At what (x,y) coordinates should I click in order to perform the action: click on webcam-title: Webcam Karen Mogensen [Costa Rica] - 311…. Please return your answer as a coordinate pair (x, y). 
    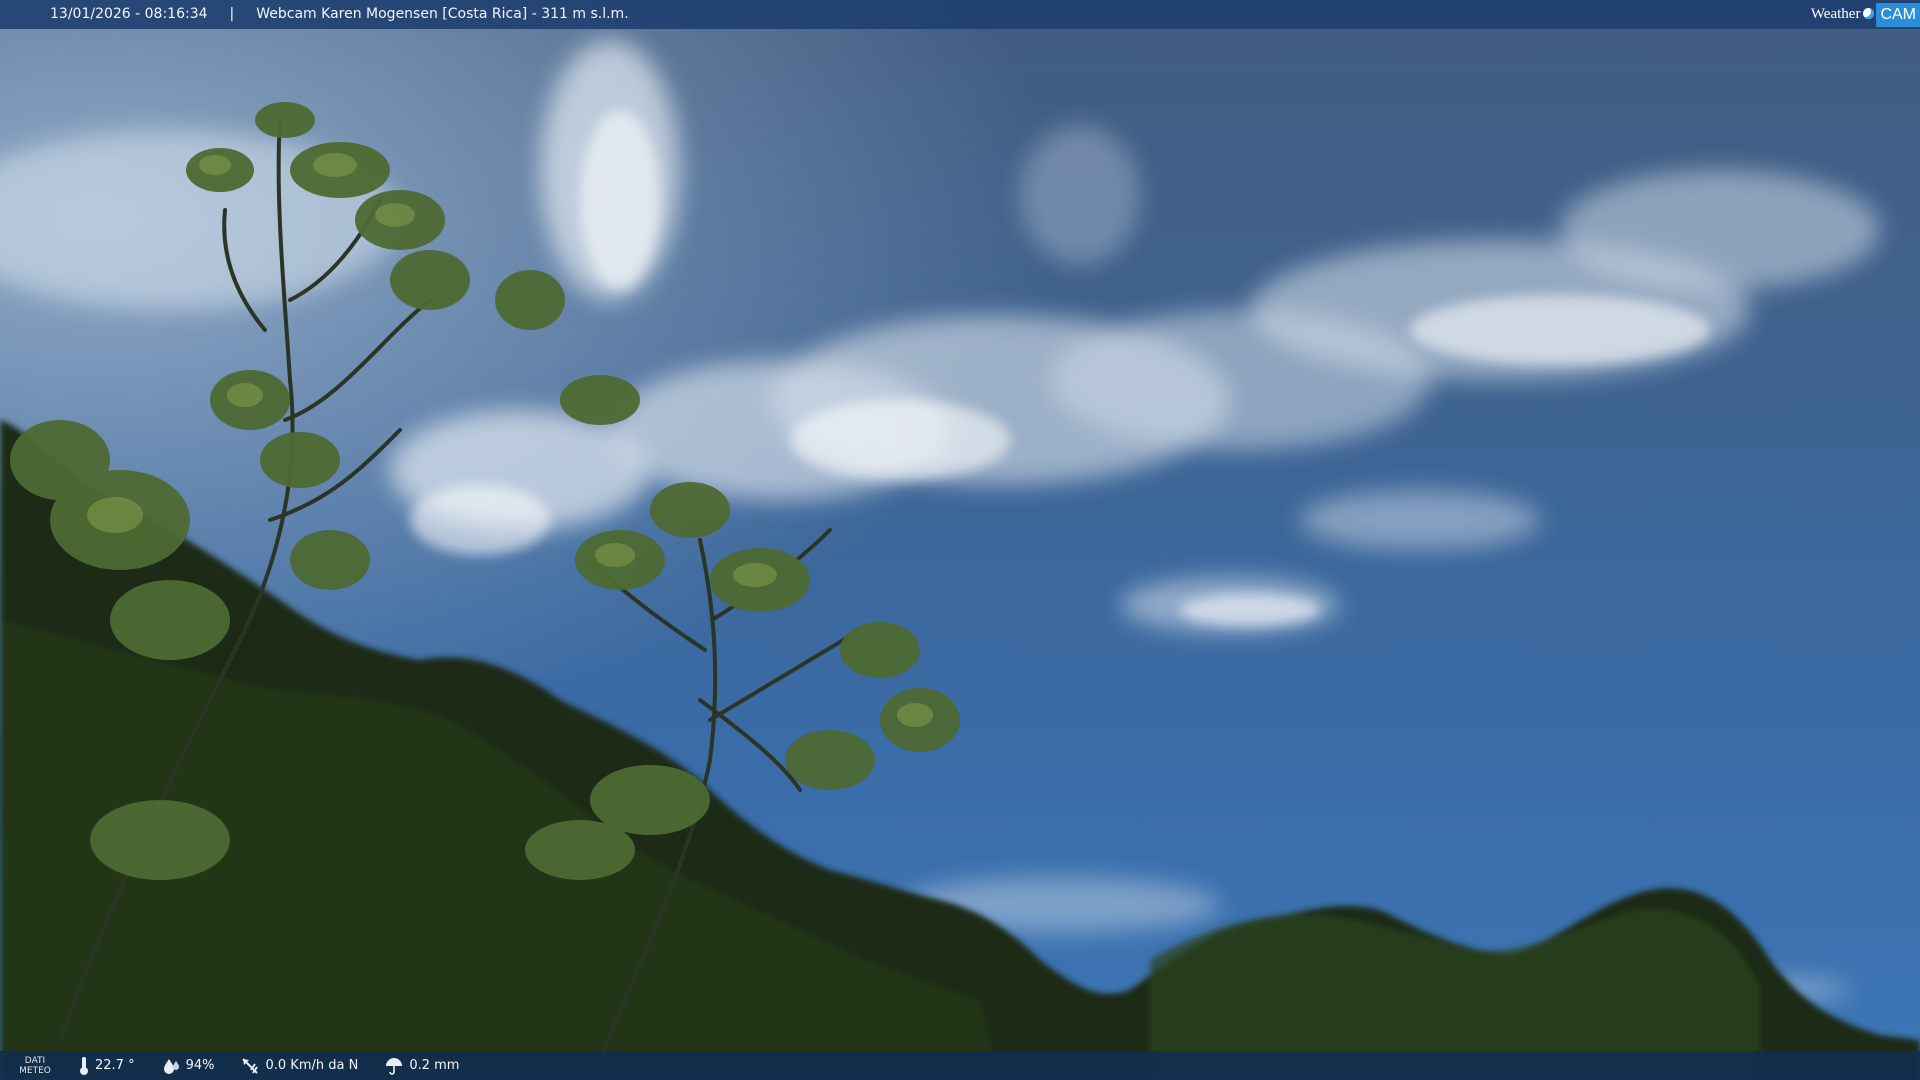
    Looking at the image, I should click on (442, 14).